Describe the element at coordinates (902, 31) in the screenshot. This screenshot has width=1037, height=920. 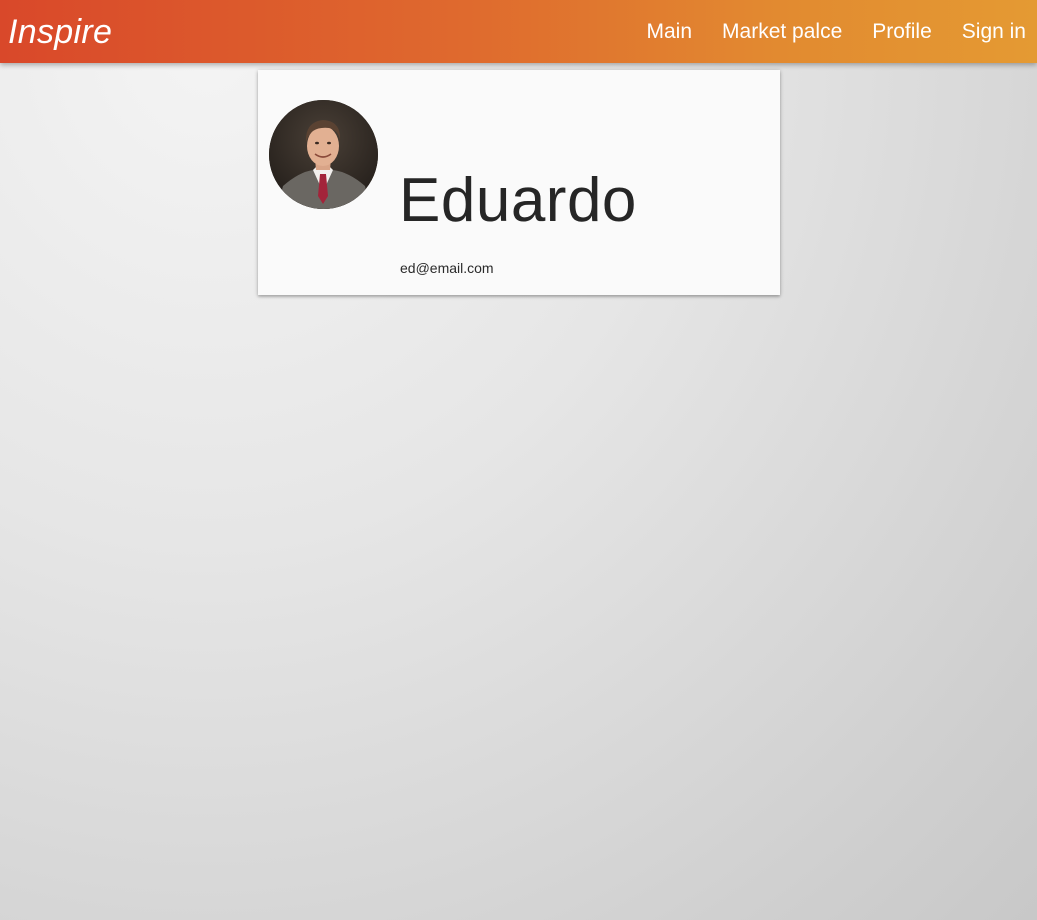
I see `nav-link-profile: Profile` at that location.